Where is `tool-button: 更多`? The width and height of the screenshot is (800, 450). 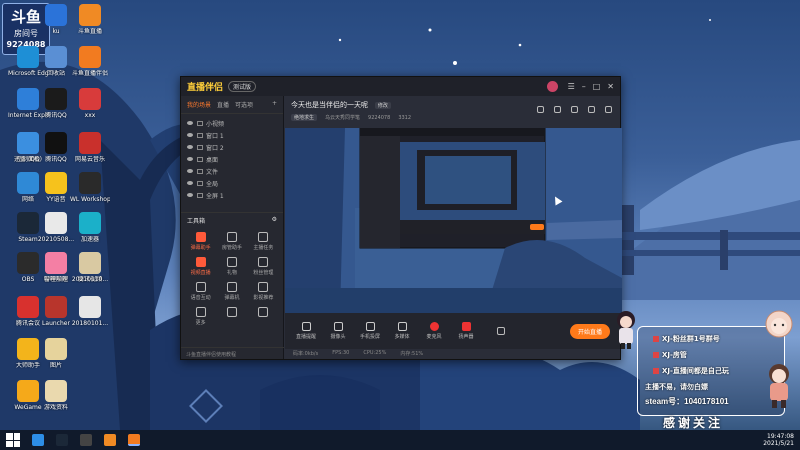
tool-button: 更多 is located at coordinates (200, 316).